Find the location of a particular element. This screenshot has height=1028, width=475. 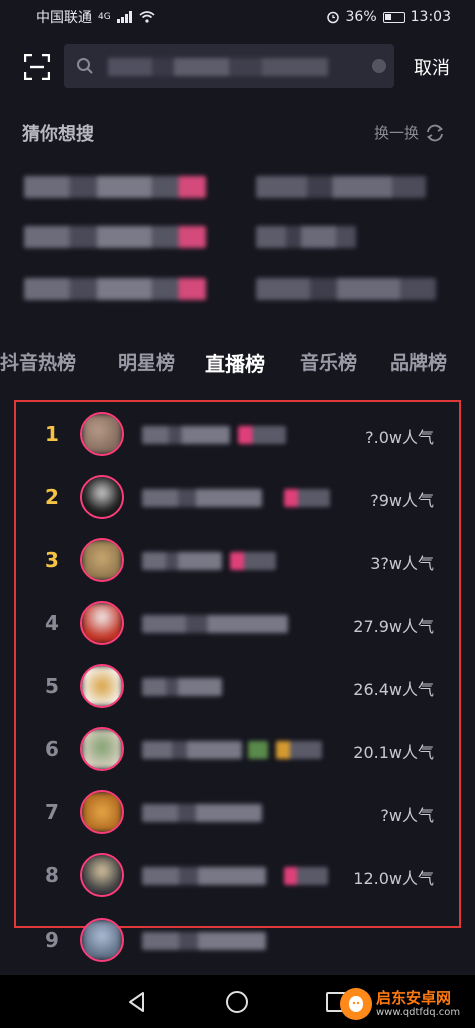

ranking-row: 1 ?.0w人气 is located at coordinates (237, 436).